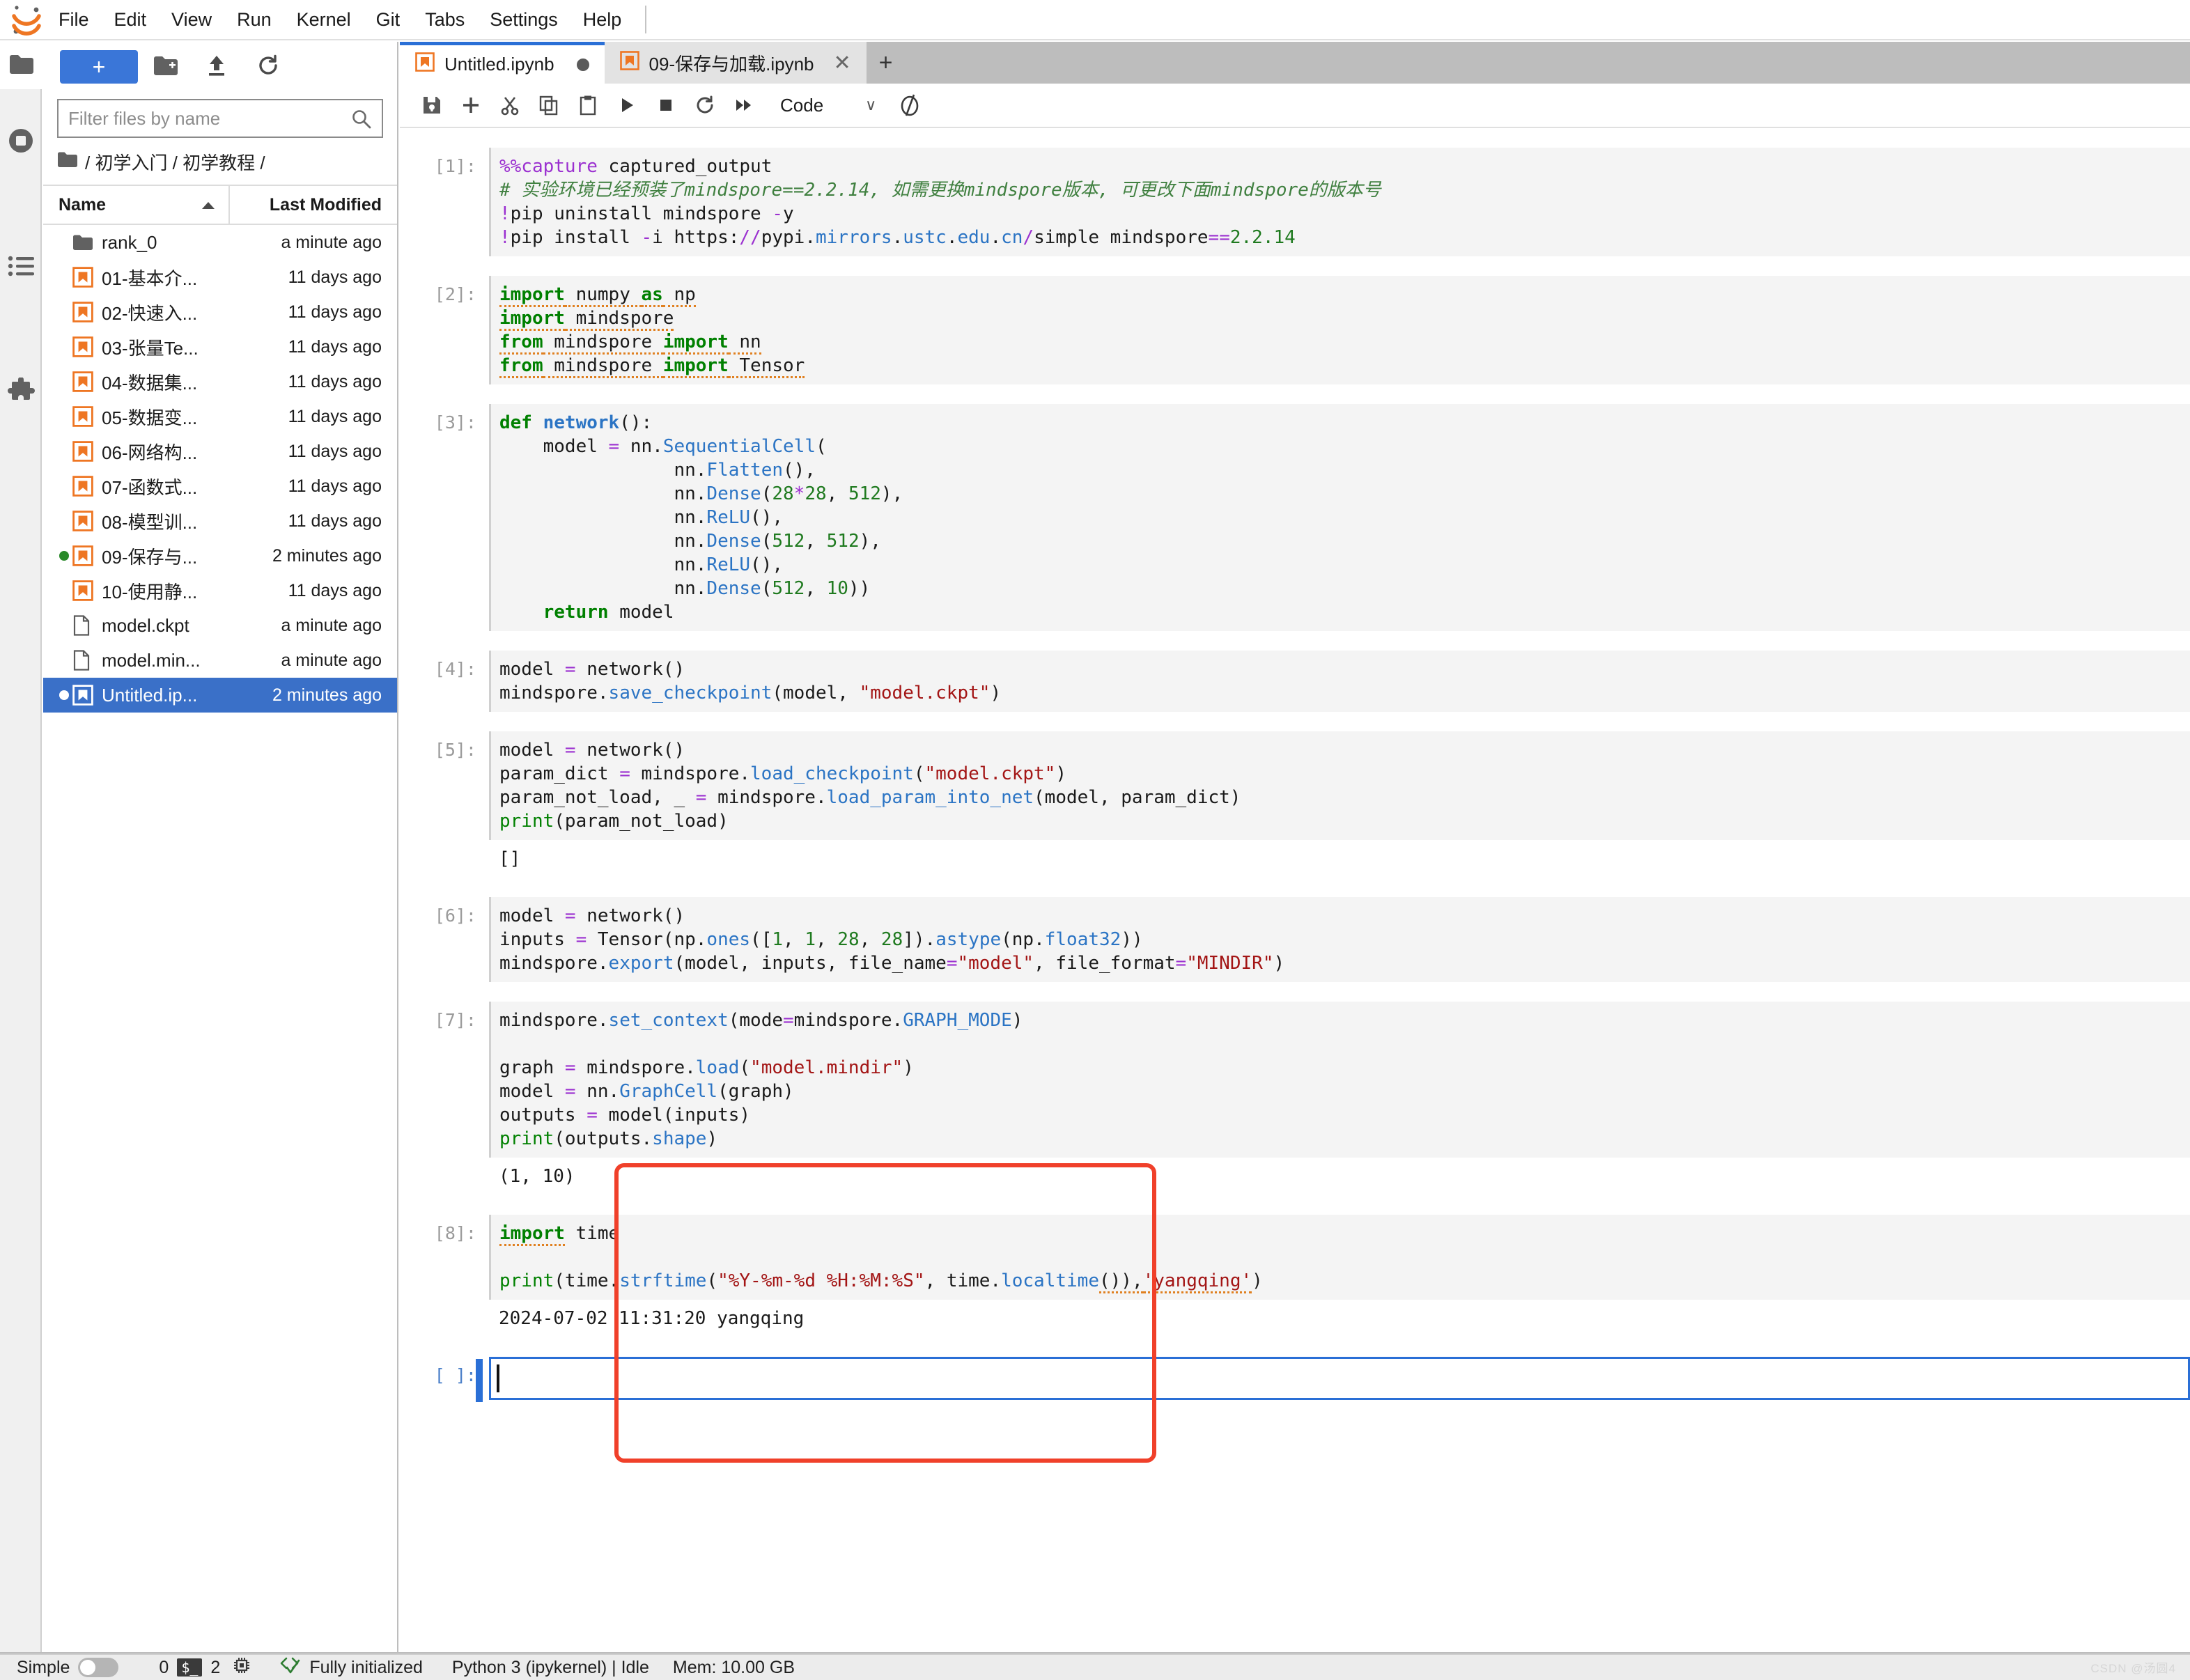 This screenshot has width=2190, height=1680. What do you see at coordinates (220, 382) in the screenshot?
I see `file-row: 04-数据集... 11 days ago` at bounding box center [220, 382].